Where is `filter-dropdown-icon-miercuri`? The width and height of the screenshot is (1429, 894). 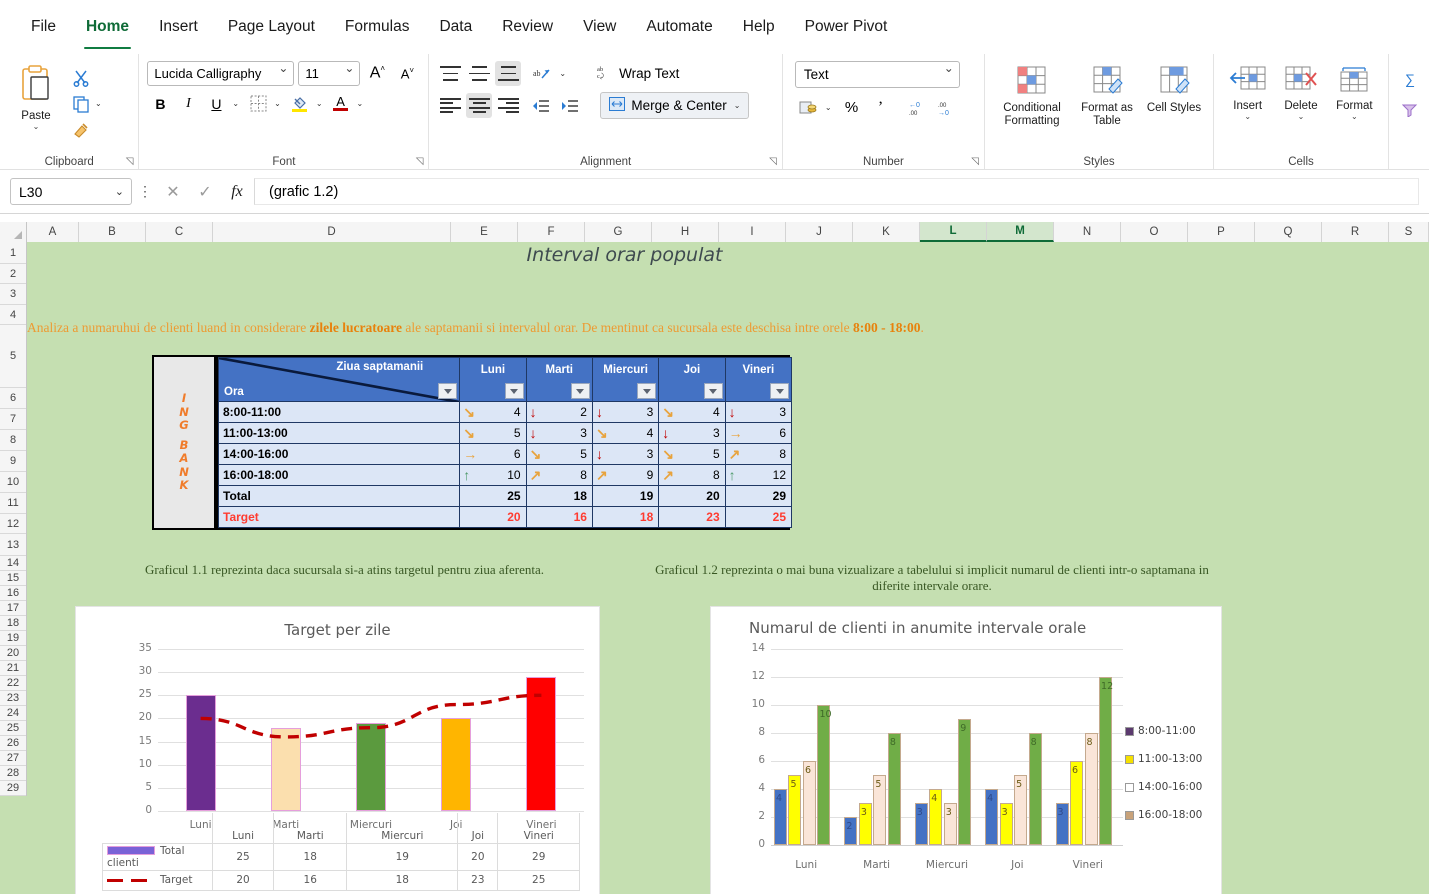 filter-dropdown-icon-miercuri is located at coordinates (647, 391).